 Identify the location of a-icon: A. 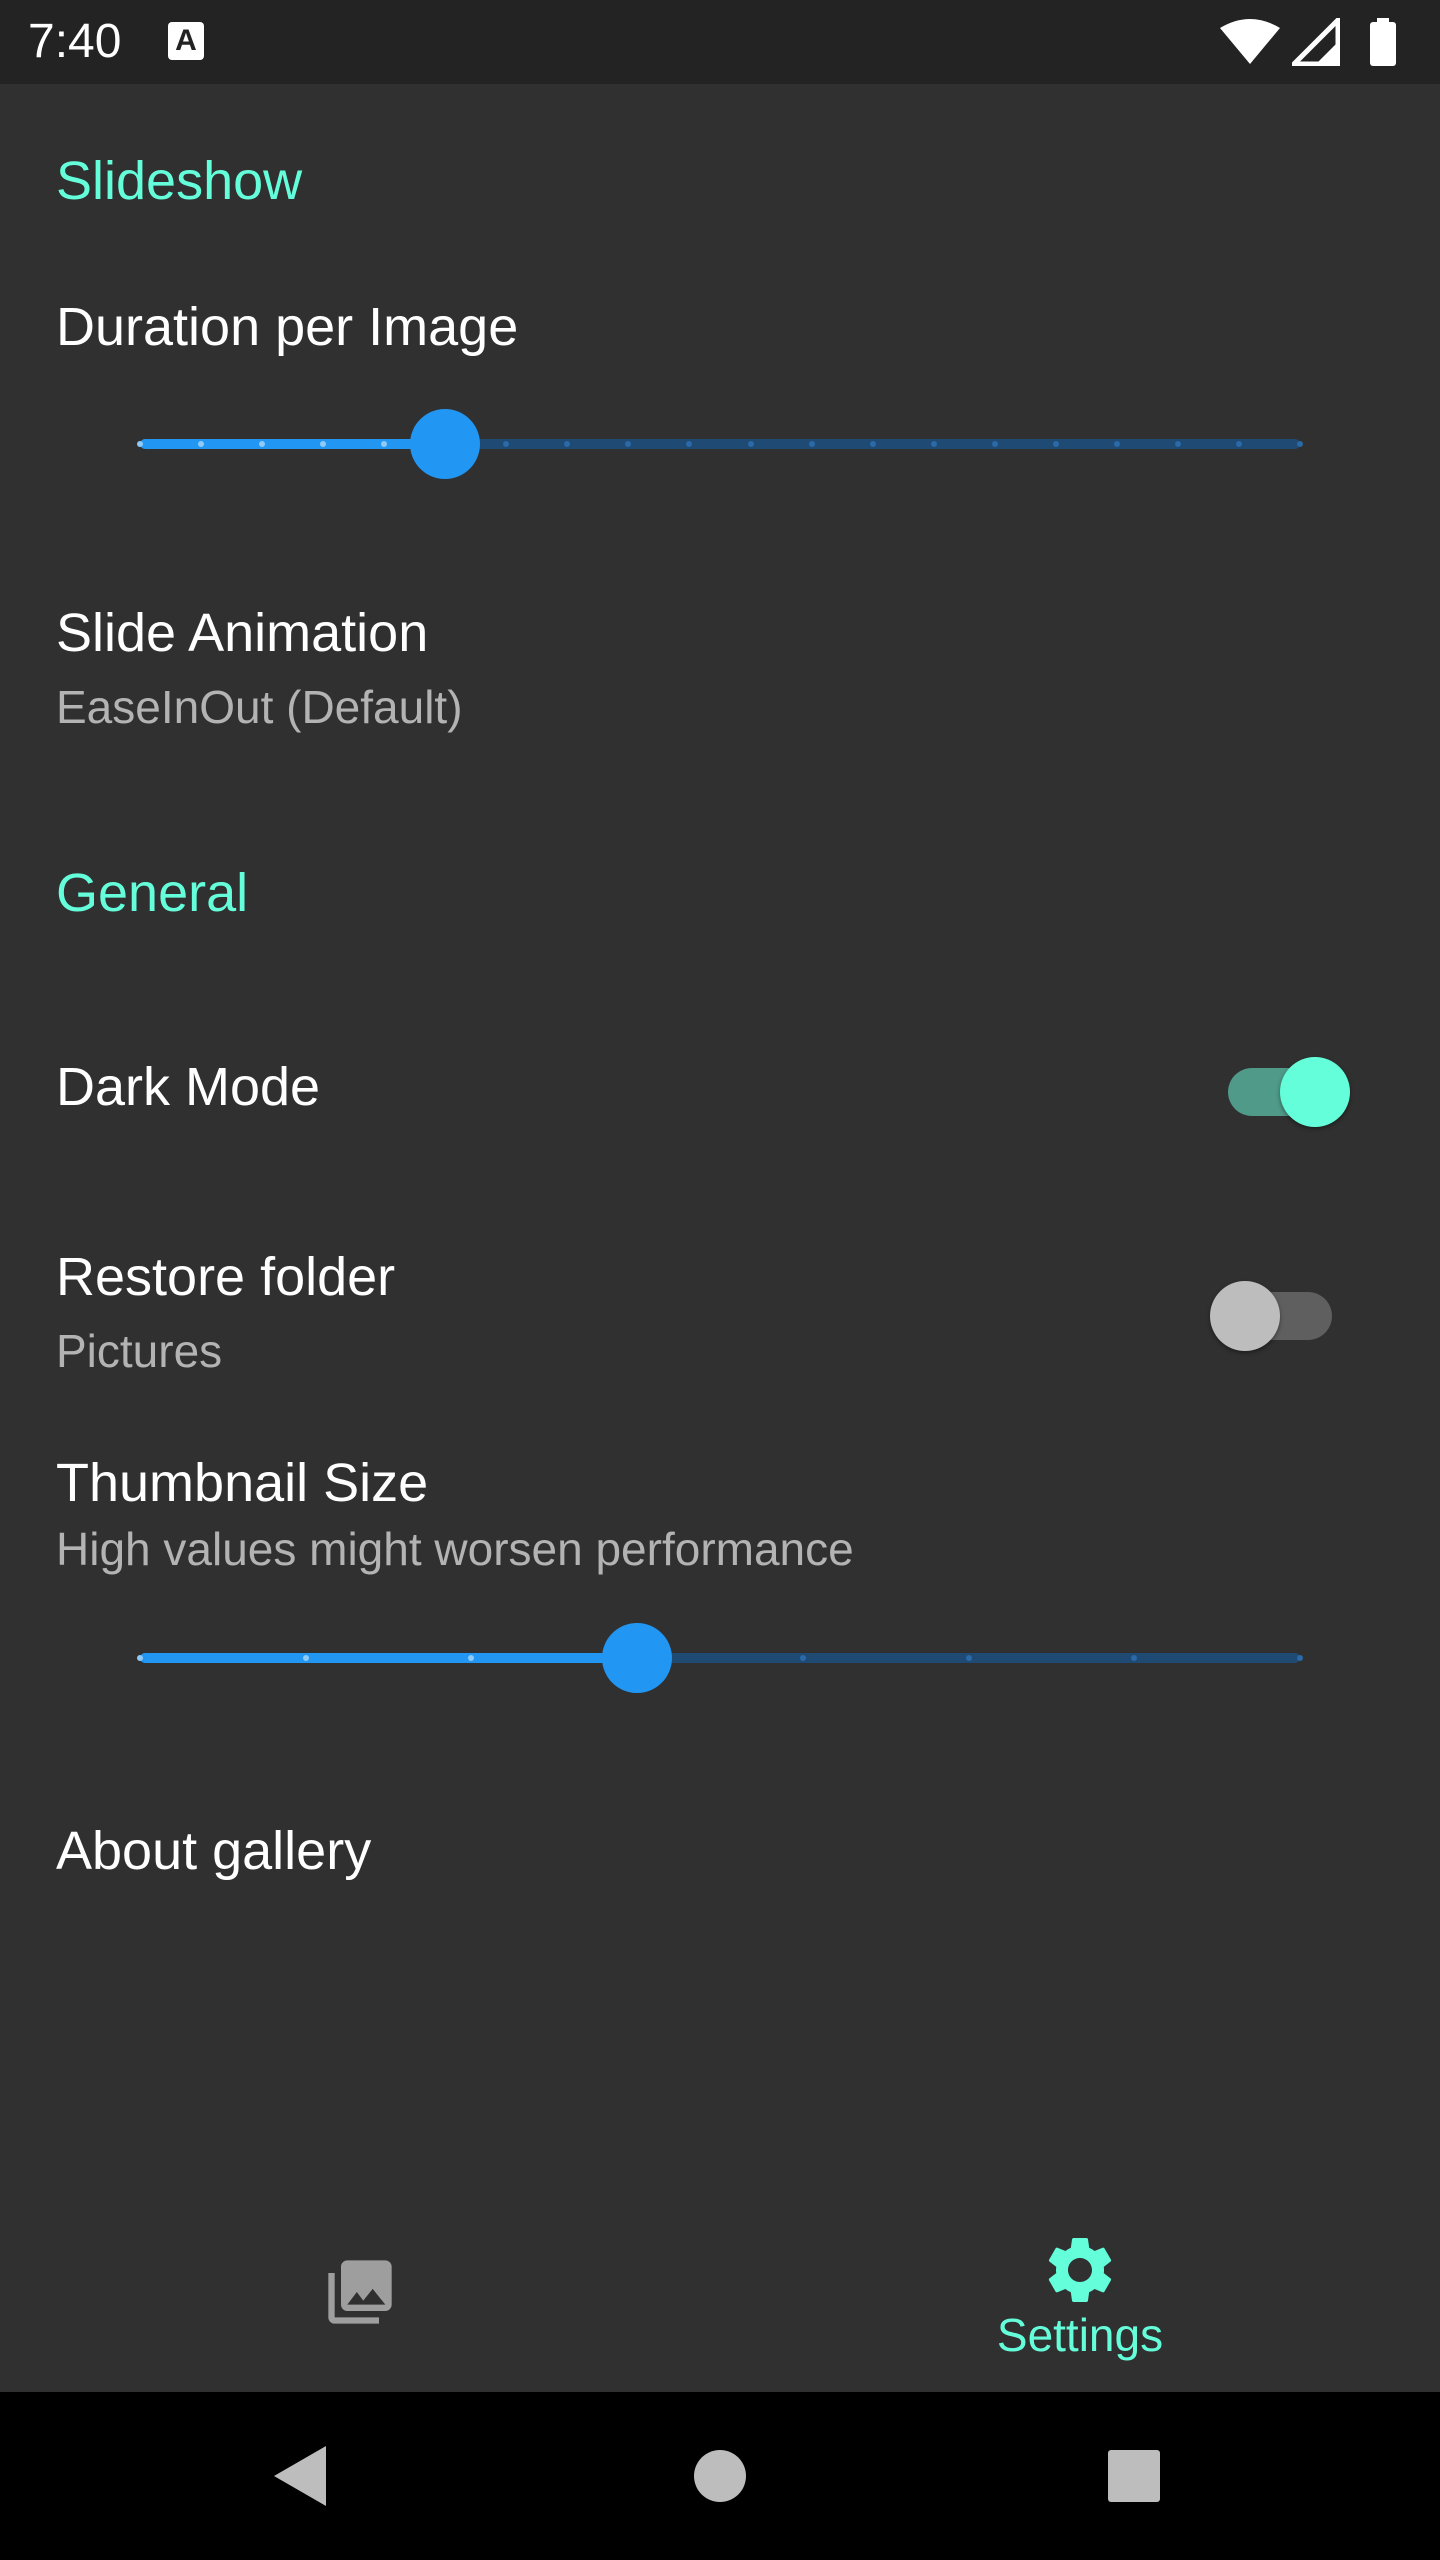
(186, 41).